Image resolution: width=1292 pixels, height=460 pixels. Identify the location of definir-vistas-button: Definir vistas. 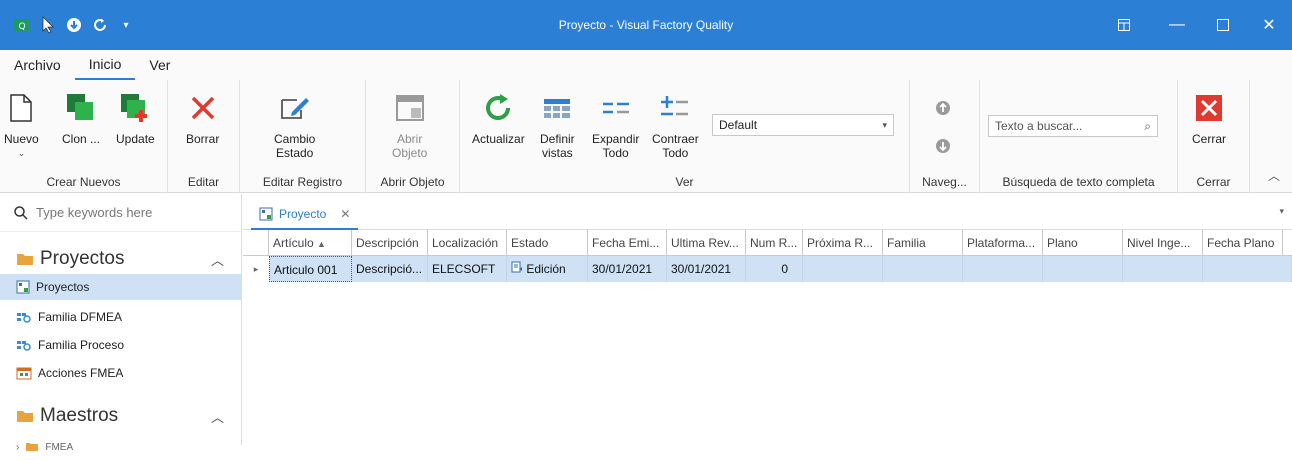
(557, 124).